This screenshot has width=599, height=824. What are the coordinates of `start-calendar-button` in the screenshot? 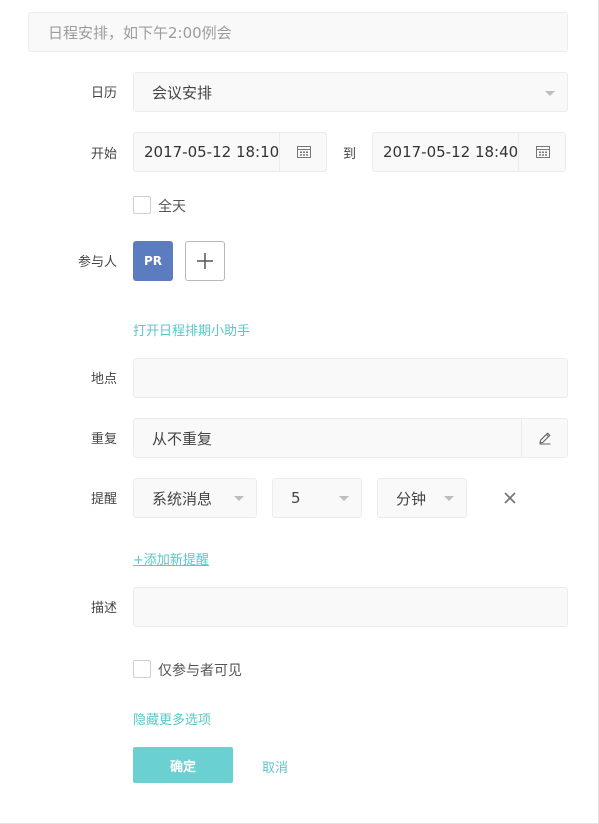 It's located at (303, 152).